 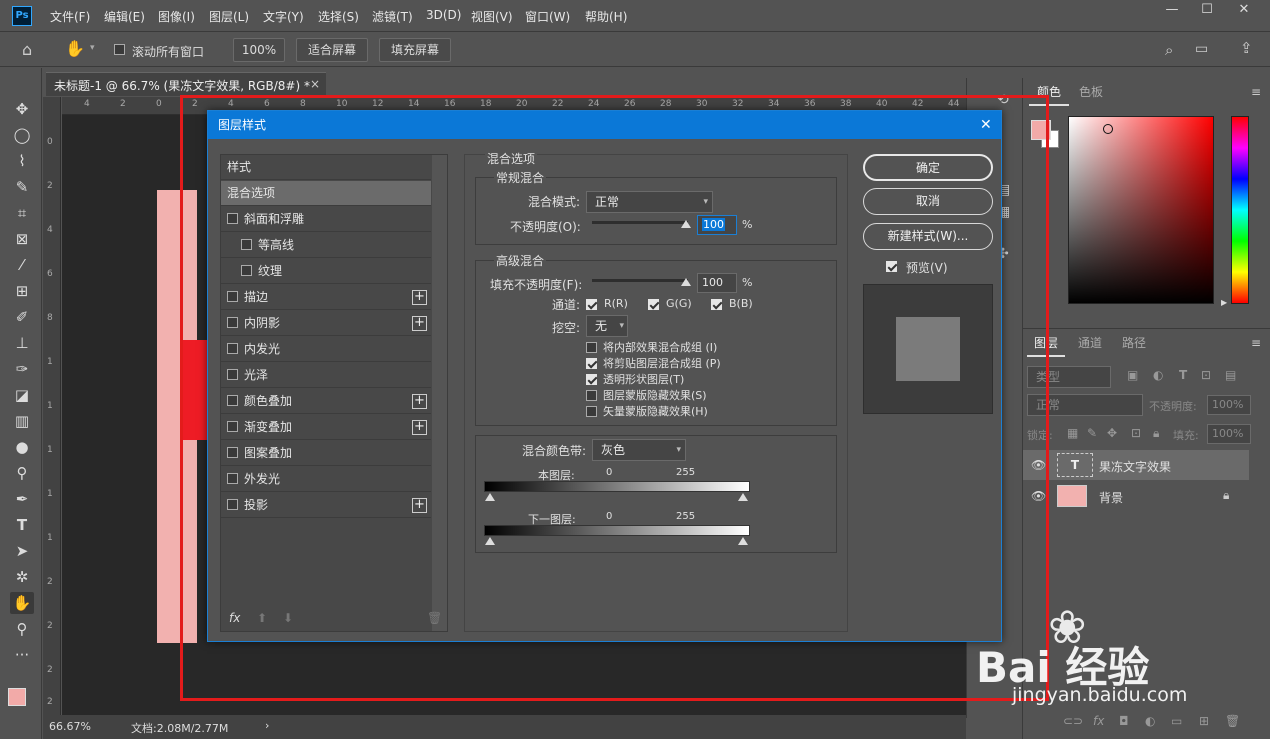 What do you see at coordinates (326, 349) in the screenshot?
I see `style-item: 内发光` at bounding box center [326, 349].